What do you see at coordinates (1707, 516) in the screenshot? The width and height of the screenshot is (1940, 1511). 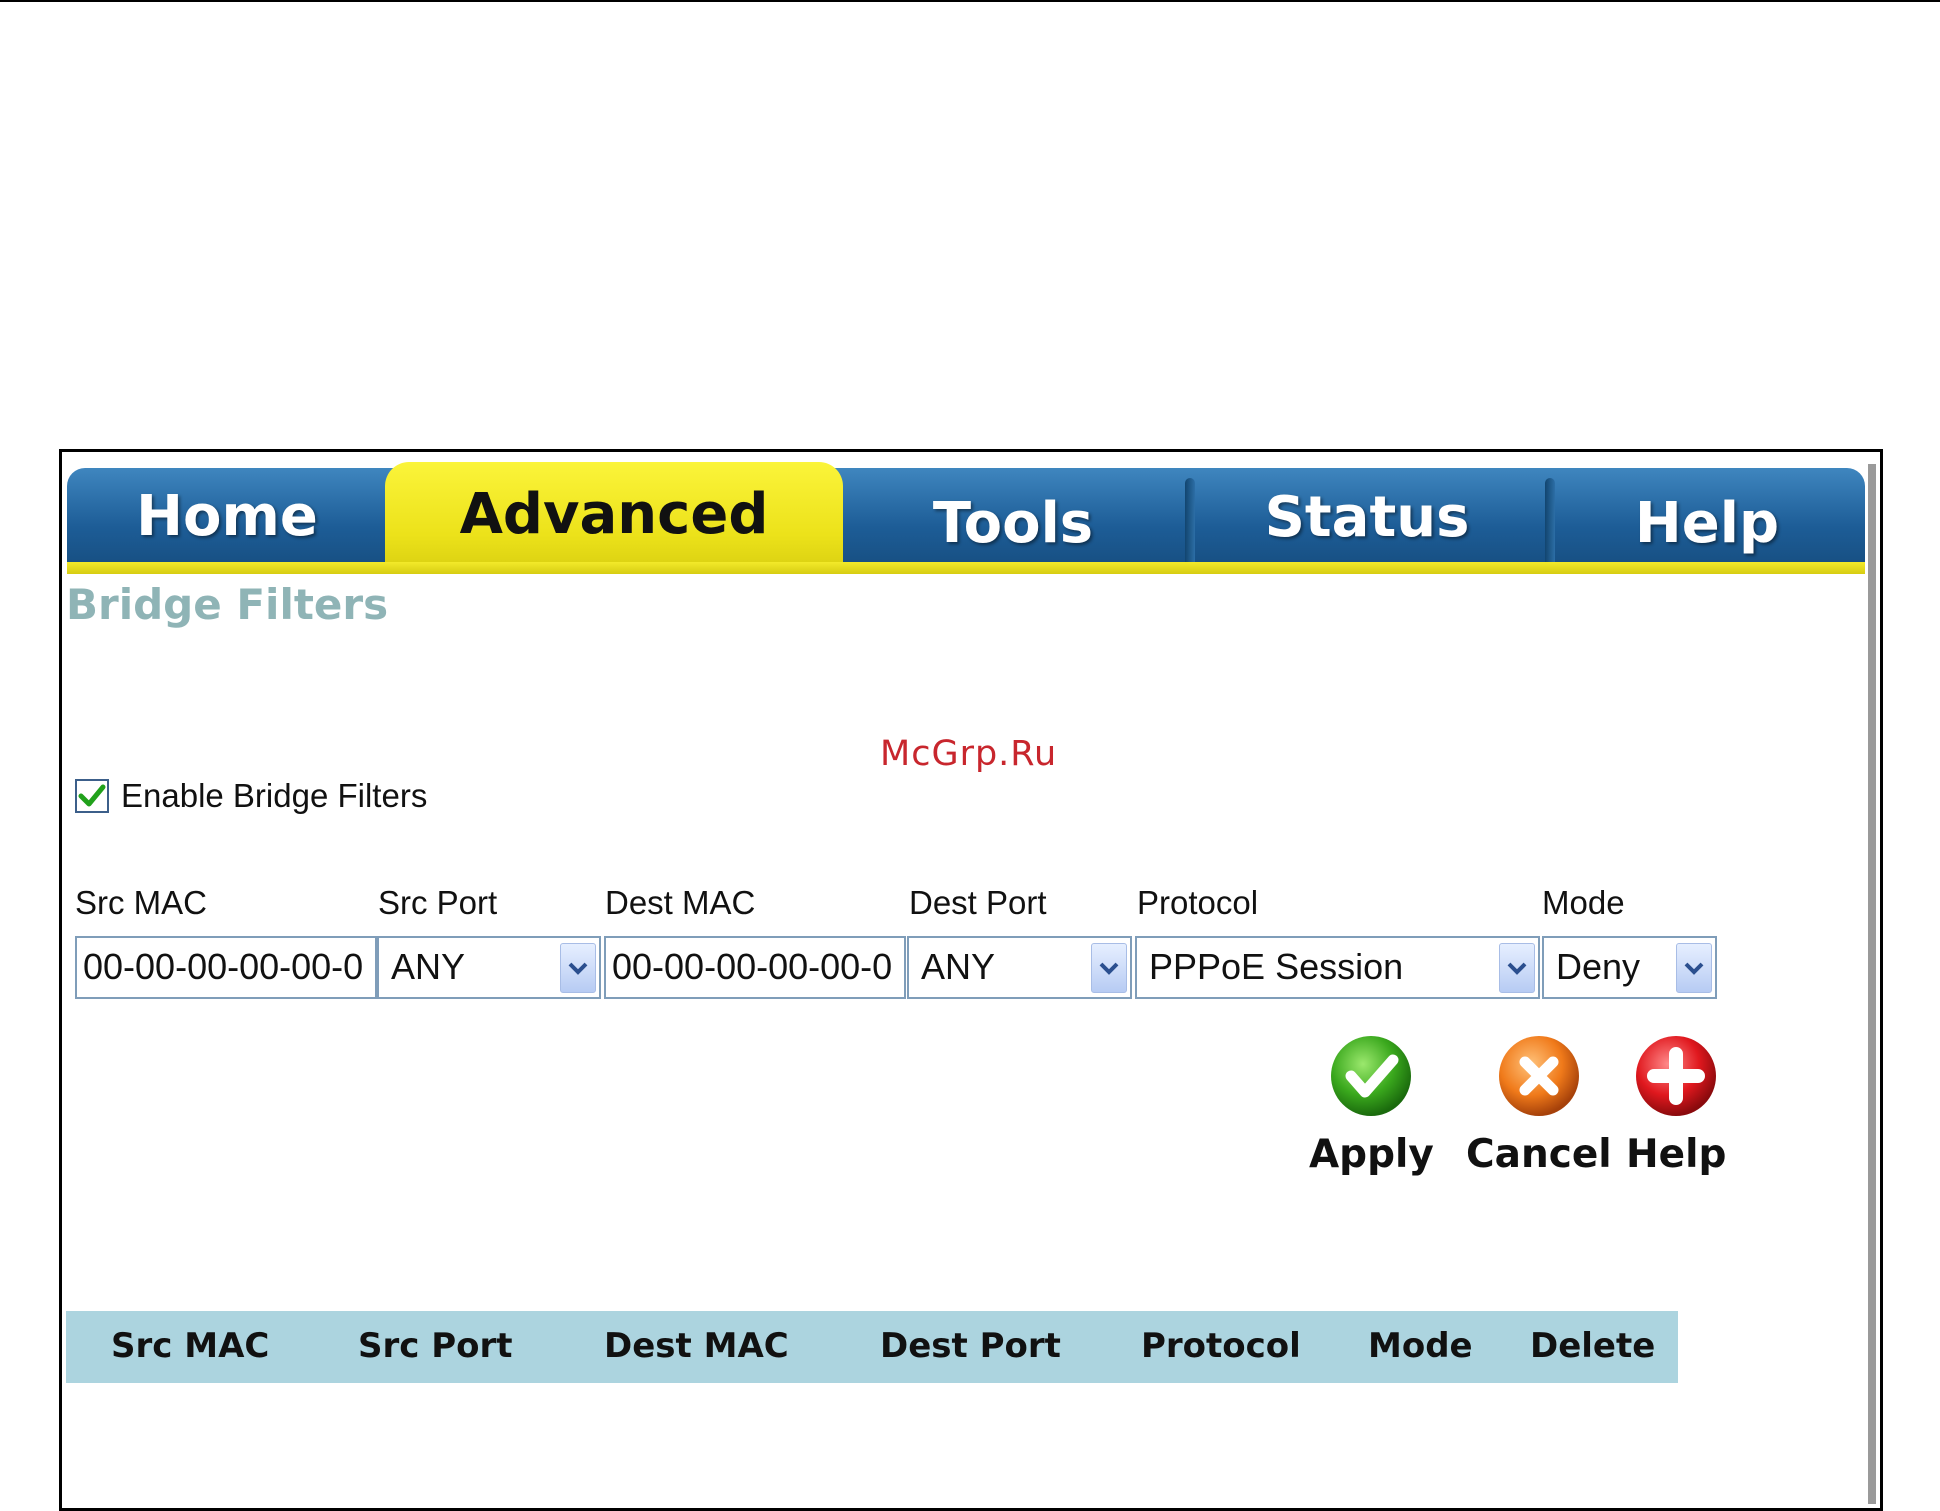 I see `tab-help: Help` at bounding box center [1707, 516].